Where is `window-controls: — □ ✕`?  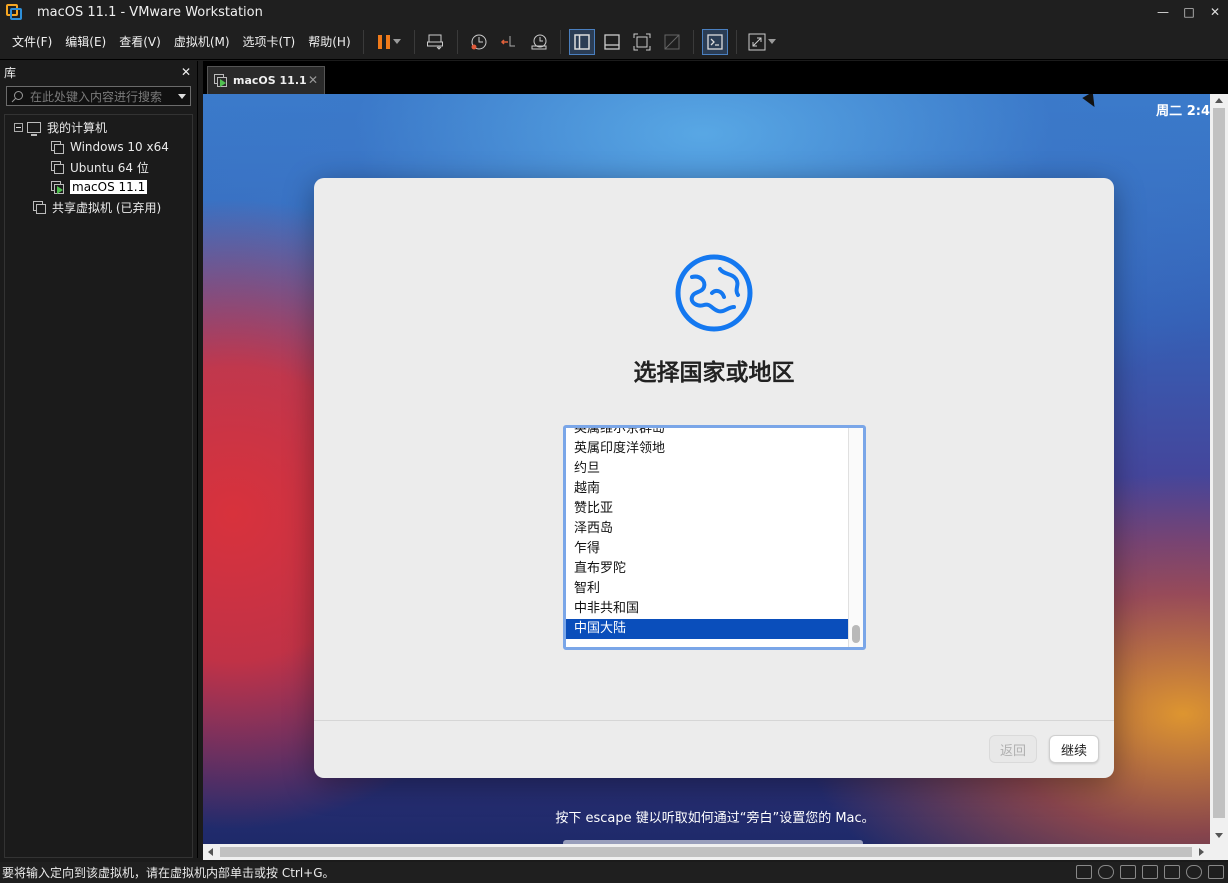 window-controls: — □ ✕ is located at coordinates (1189, 12).